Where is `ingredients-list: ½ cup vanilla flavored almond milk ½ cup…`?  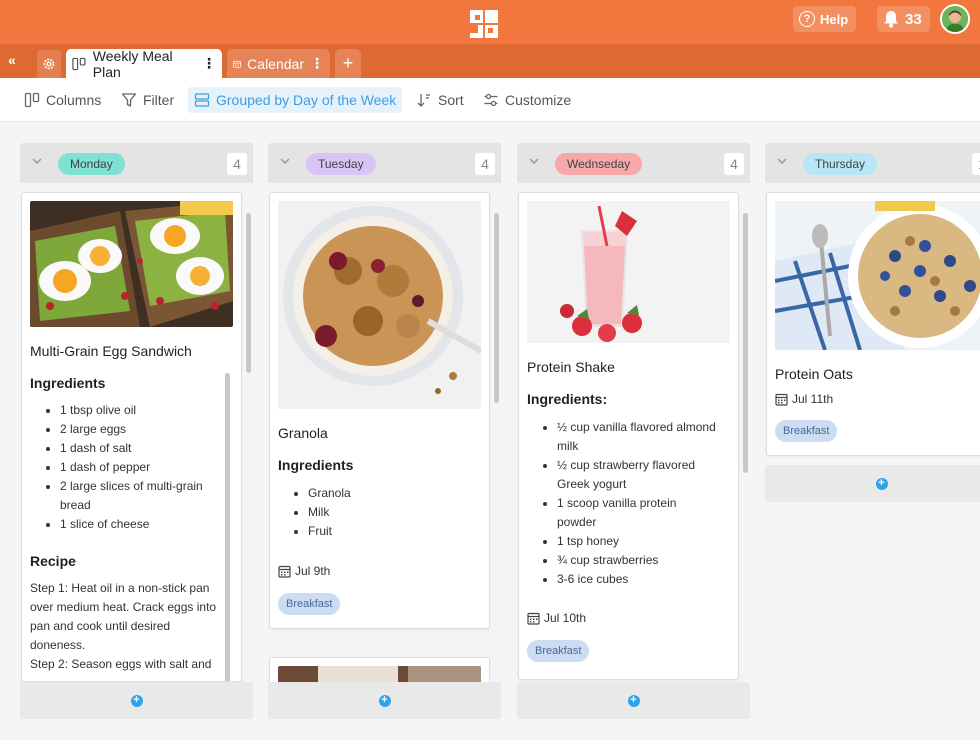 ingredients-list: ½ cup vanilla flavored almond milk ½ cup… is located at coordinates (637, 503).